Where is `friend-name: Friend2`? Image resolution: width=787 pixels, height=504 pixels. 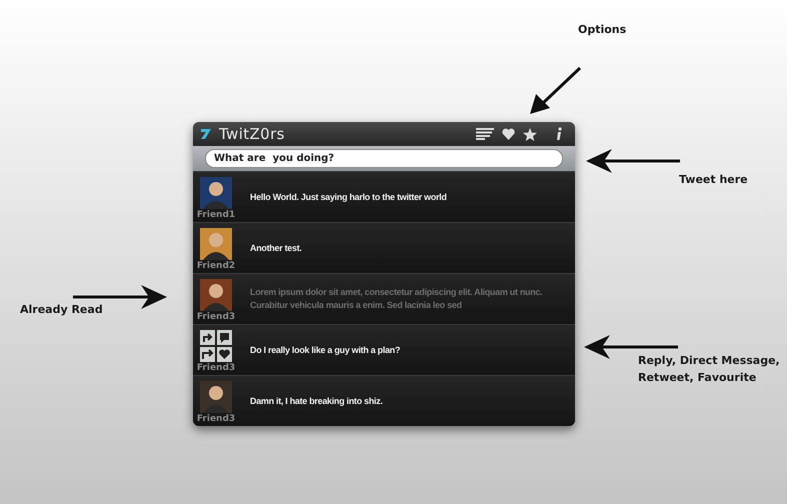 friend-name: Friend2 is located at coordinates (216, 266).